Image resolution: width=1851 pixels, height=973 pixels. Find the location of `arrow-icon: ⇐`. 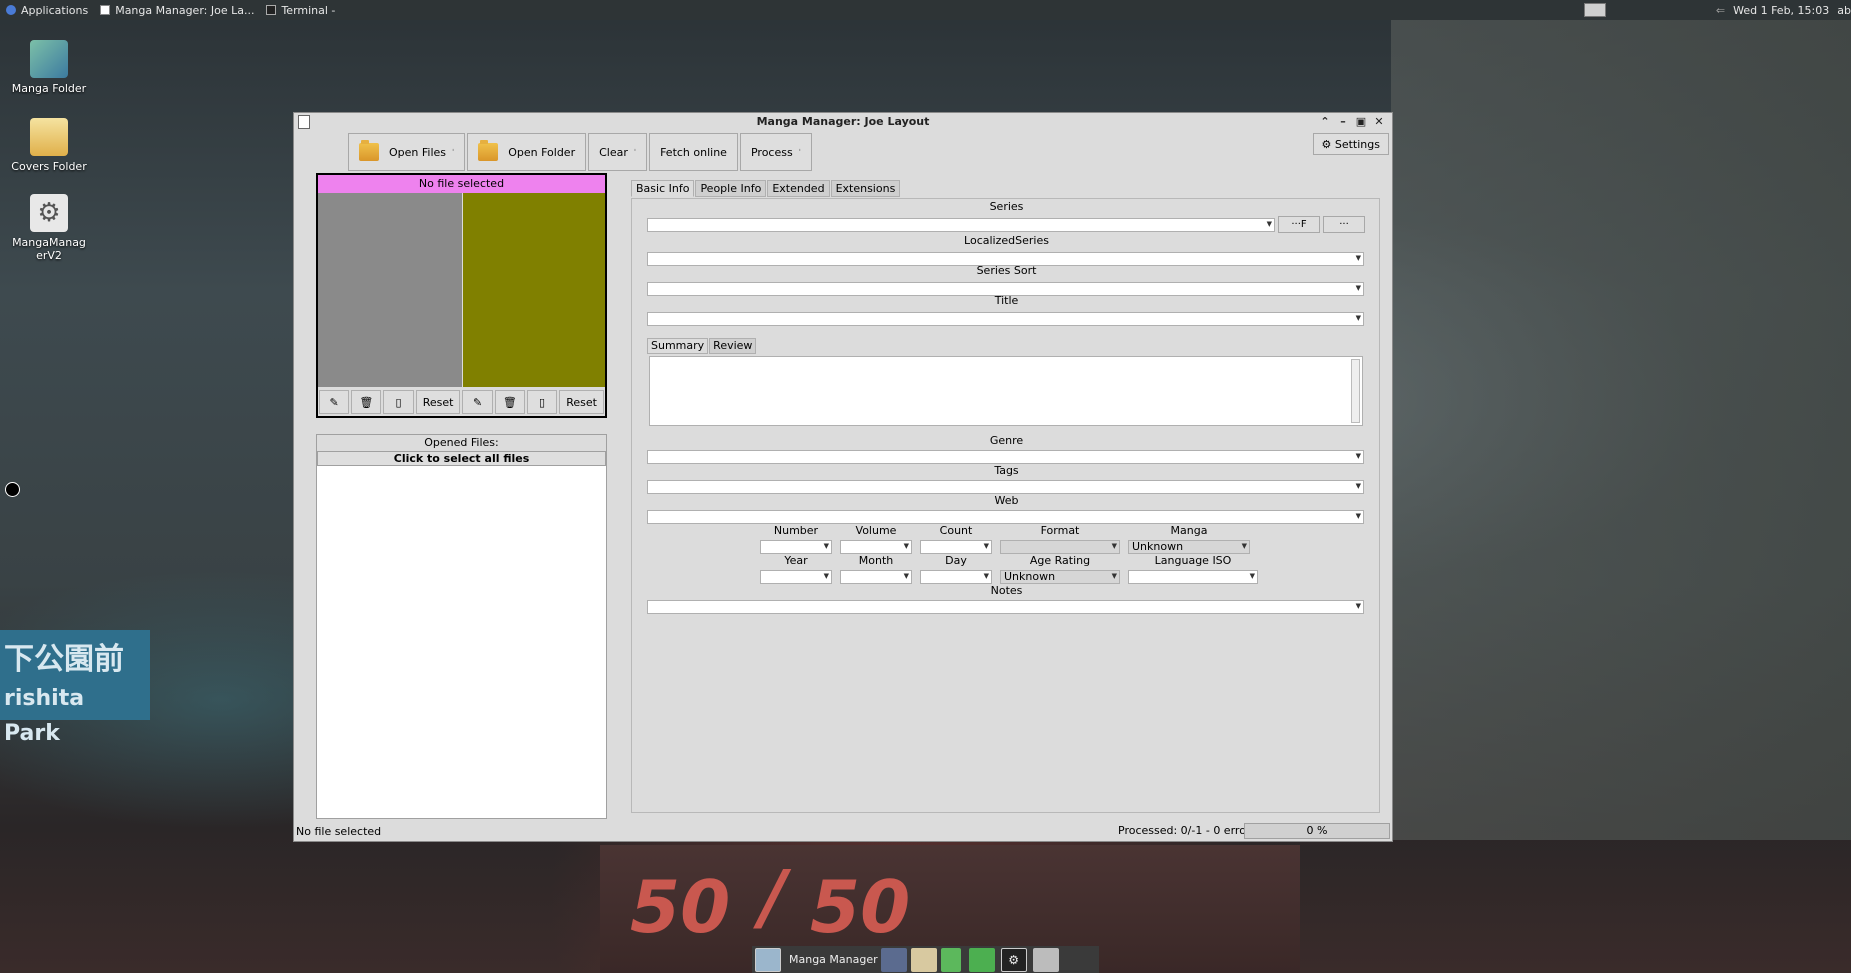

arrow-icon: ⇐ is located at coordinates (1720, 10).